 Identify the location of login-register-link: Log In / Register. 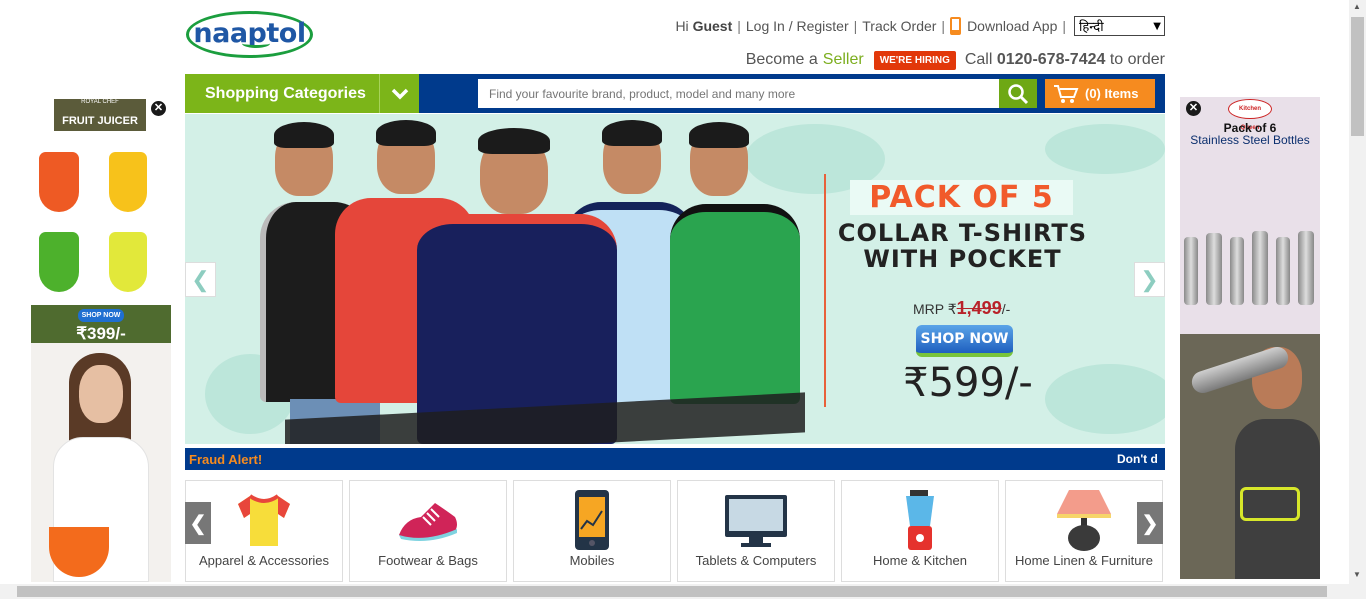
(797, 26).